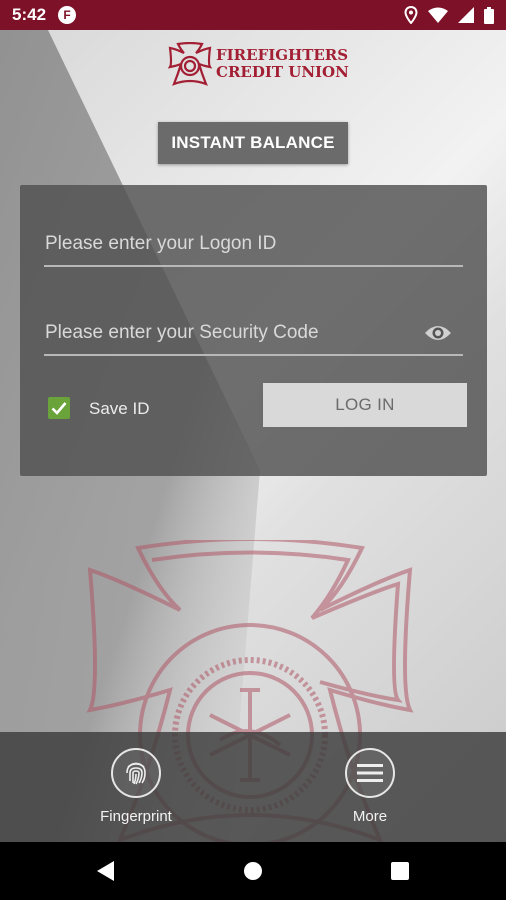  What do you see at coordinates (253, 143) in the screenshot?
I see `instant-balance-button: INSTANT BALANCE` at bounding box center [253, 143].